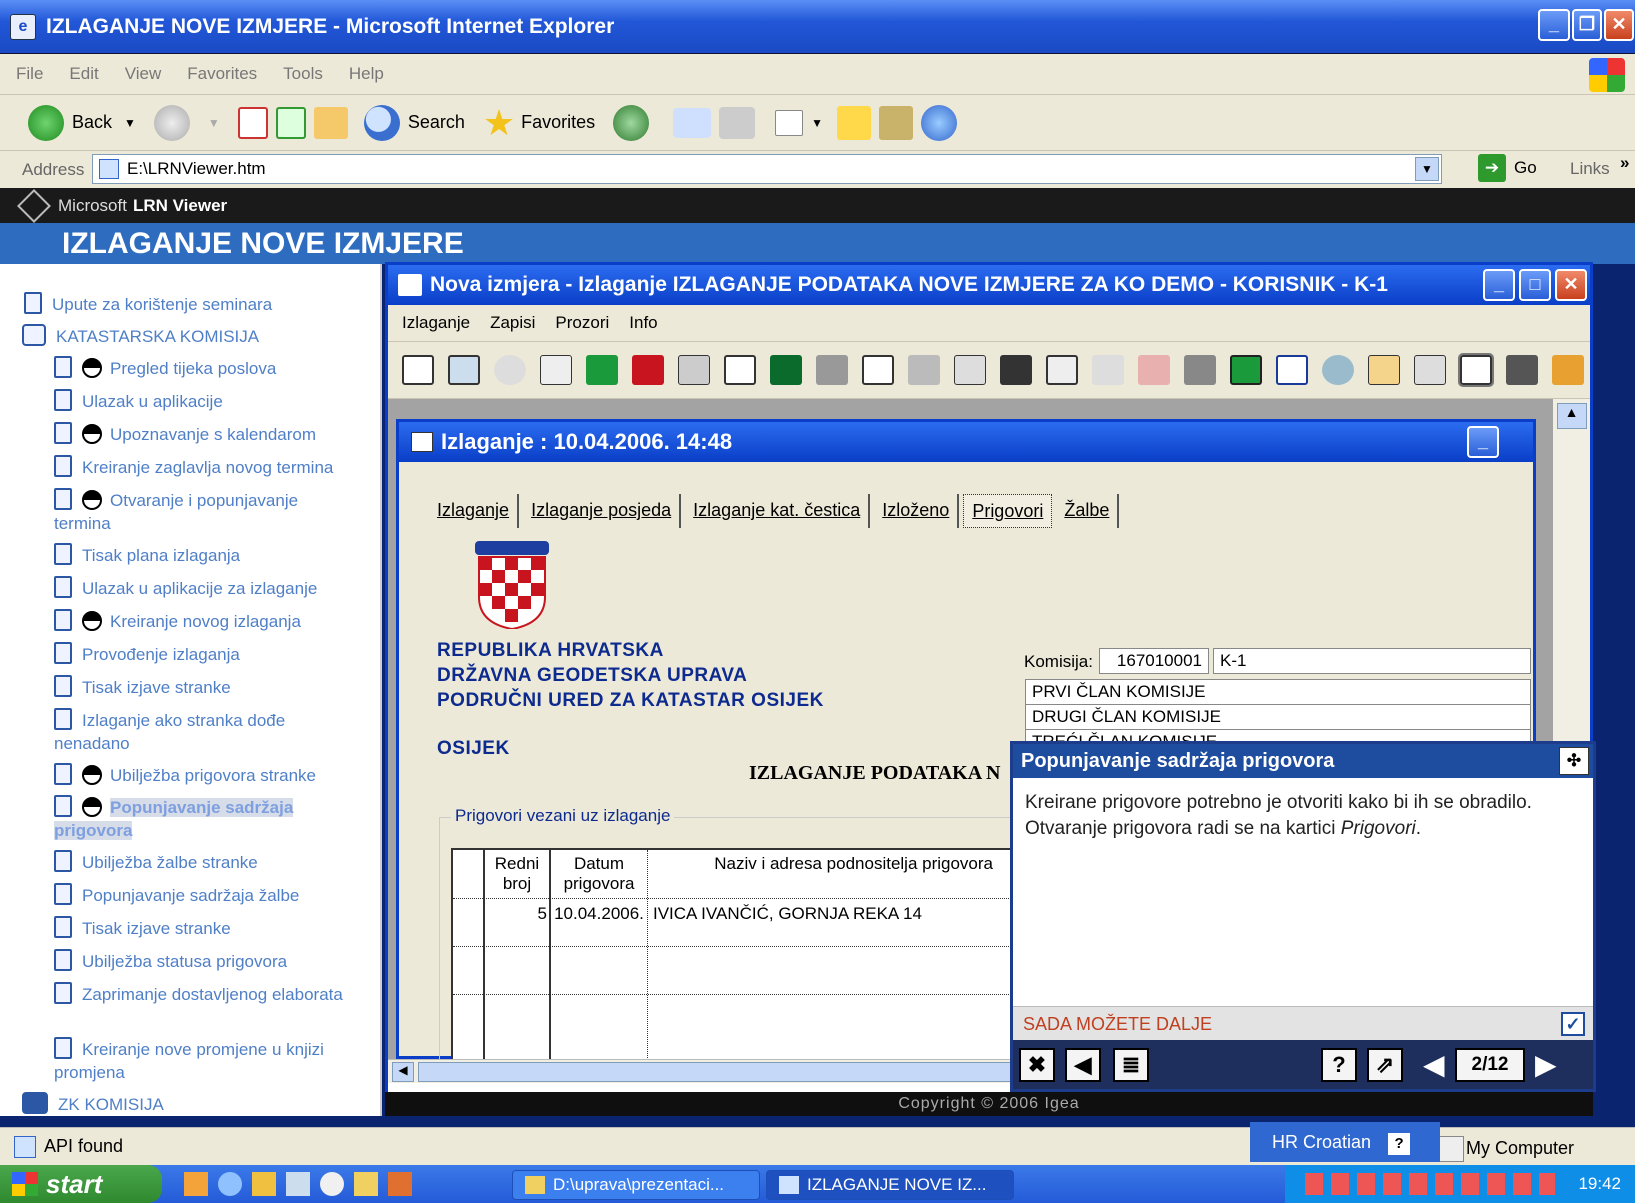  I want to click on menu-file: File, so click(29, 74).